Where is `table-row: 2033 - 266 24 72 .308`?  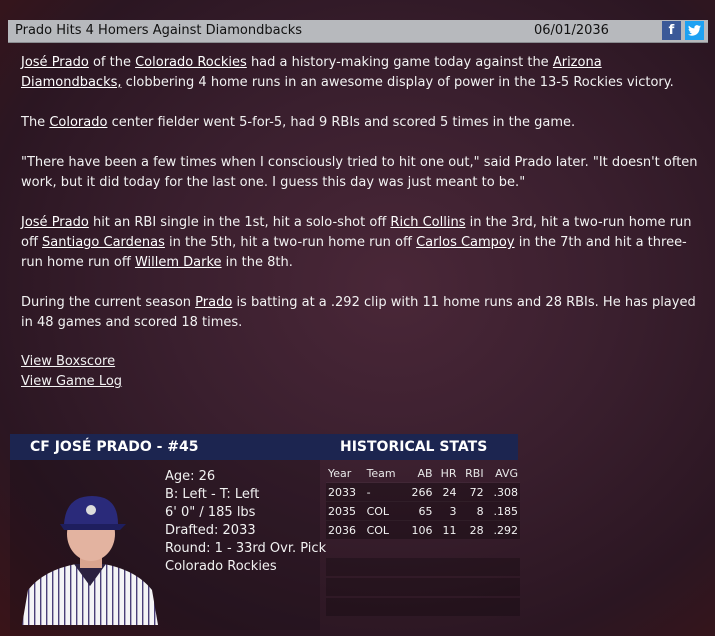
table-row: 2033 - 266 24 72 .308 is located at coordinates (423, 492).